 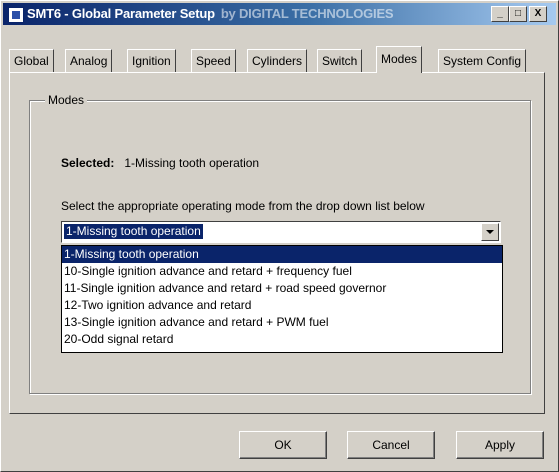 I want to click on window-title-text: SMT6 - Global Parameter Setup, so click(x=121, y=13).